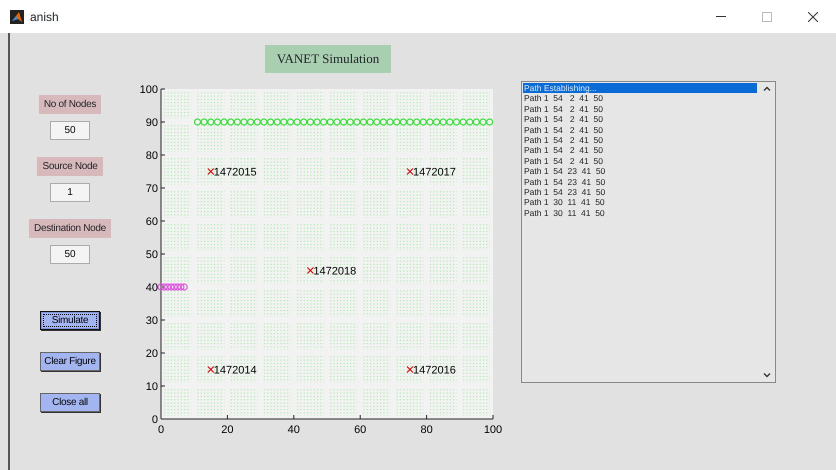 This screenshot has width=836, height=470. What do you see at coordinates (813, 17) in the screenshot?
I see `close-icon` at bounding box center [813, 17].